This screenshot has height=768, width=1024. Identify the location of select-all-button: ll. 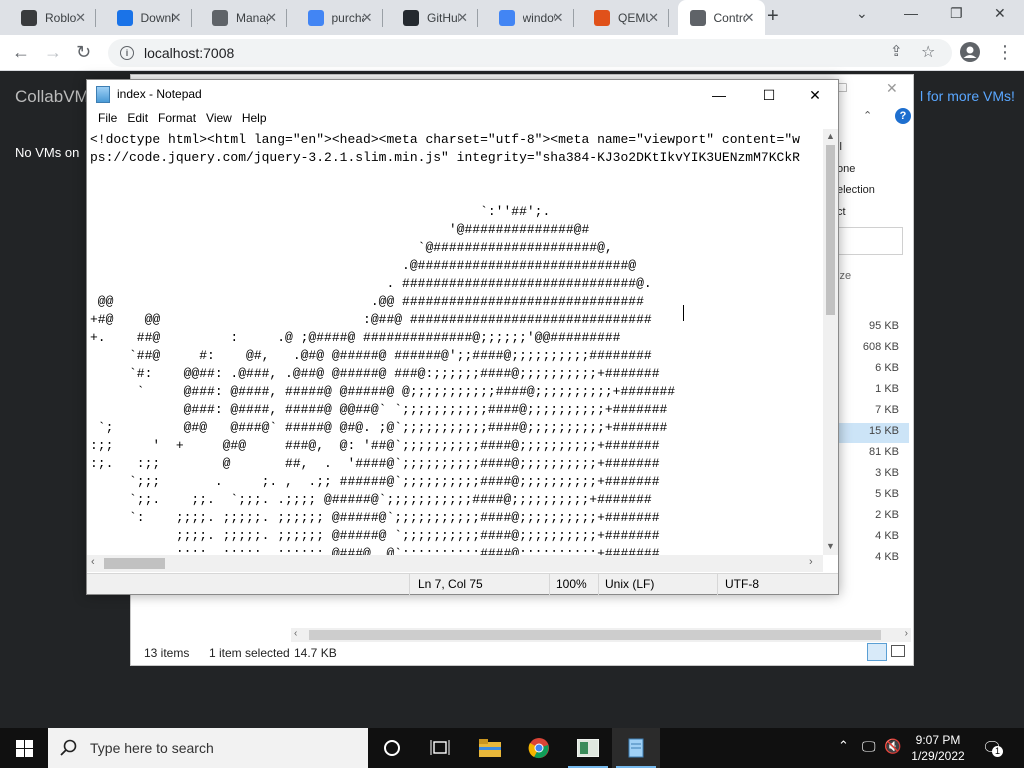
(856, 148).